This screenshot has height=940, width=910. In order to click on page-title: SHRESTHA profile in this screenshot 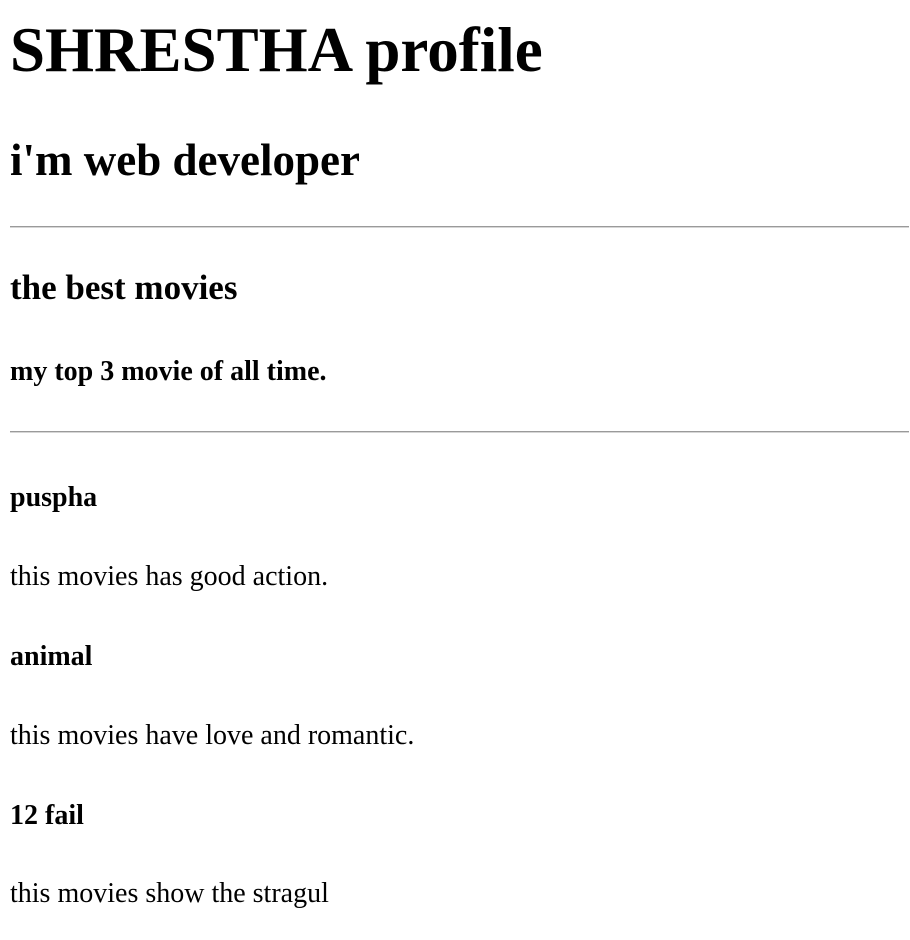, I will do `click(276, 50)`.